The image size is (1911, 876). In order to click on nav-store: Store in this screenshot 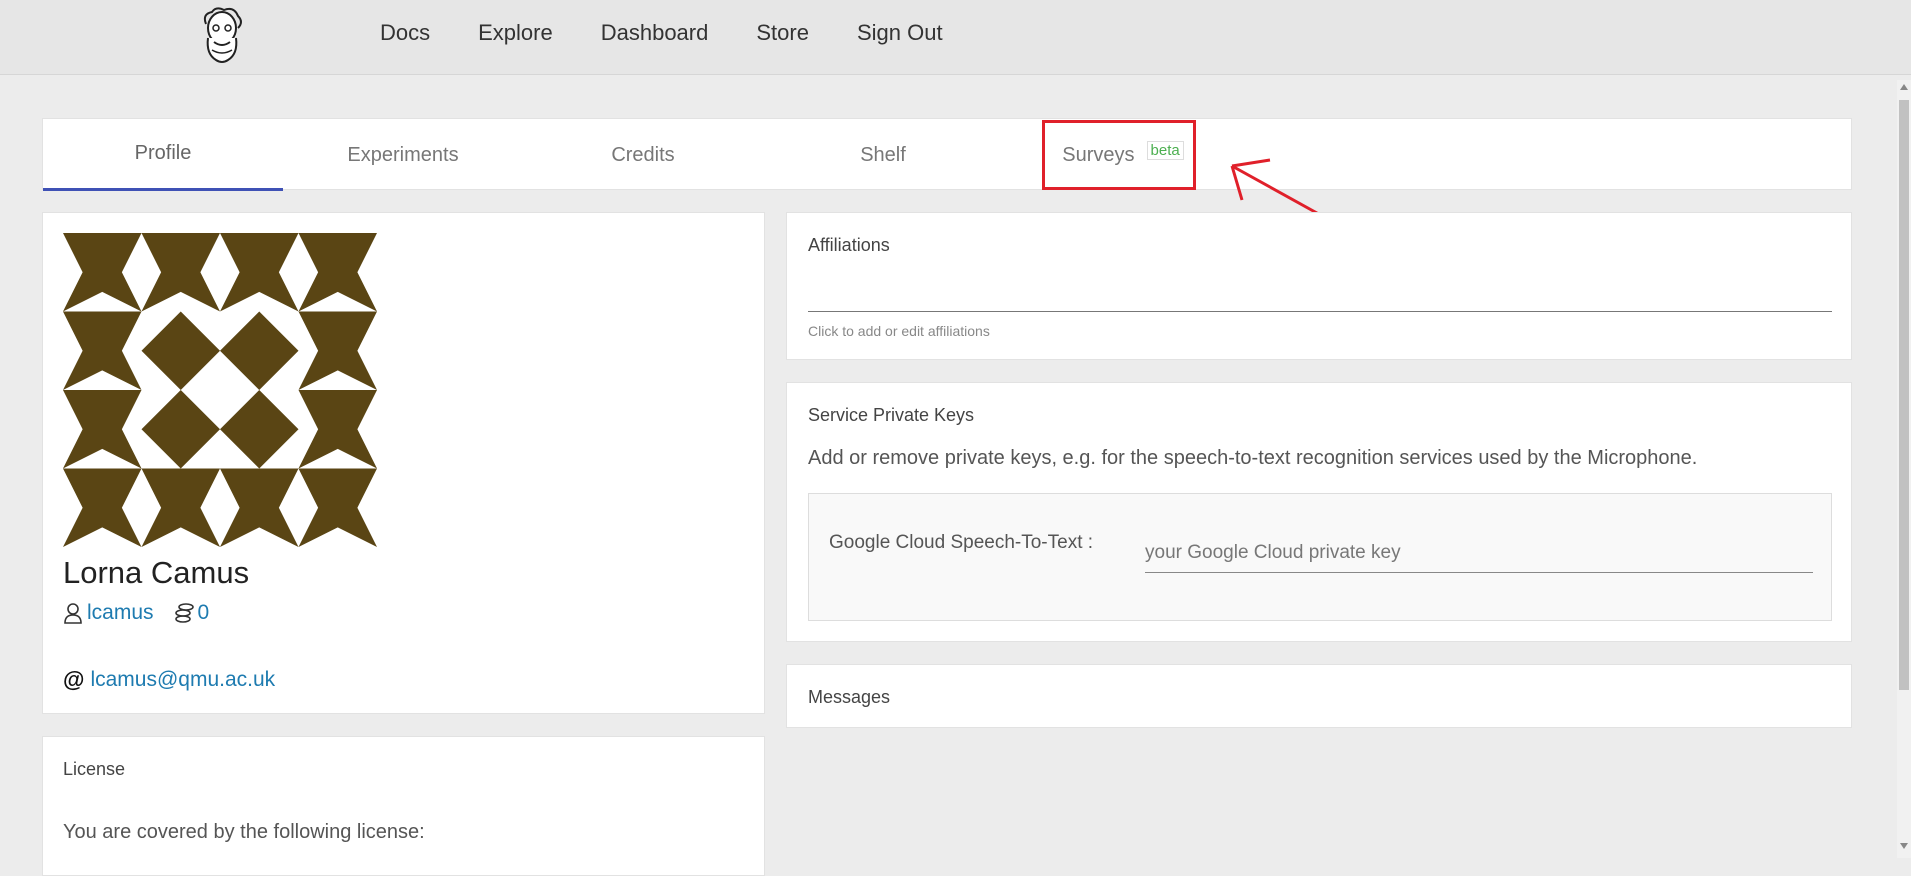, I will do `click(782, 33)`.